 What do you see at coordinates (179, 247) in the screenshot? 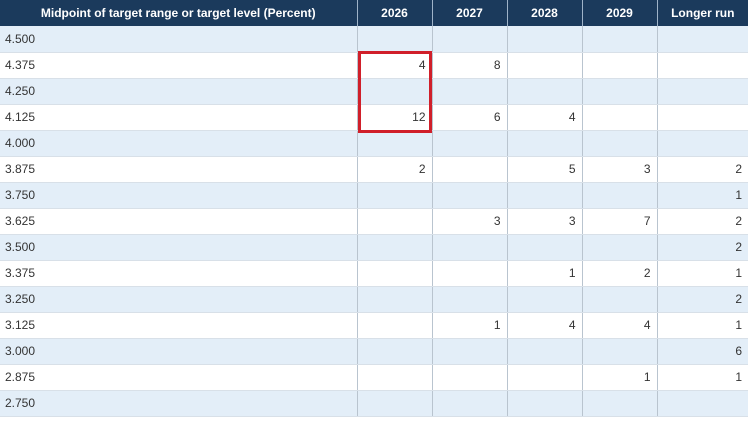
I see `cell-midpoint: 3.500` at bounding box center [179, 247].